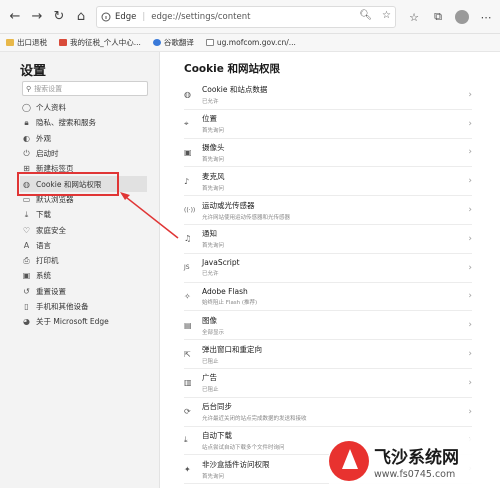 Image resolution: width=500 pixels, height=488 pixels. I want to click on puzzle-icon: ✧, so click(187, 296).